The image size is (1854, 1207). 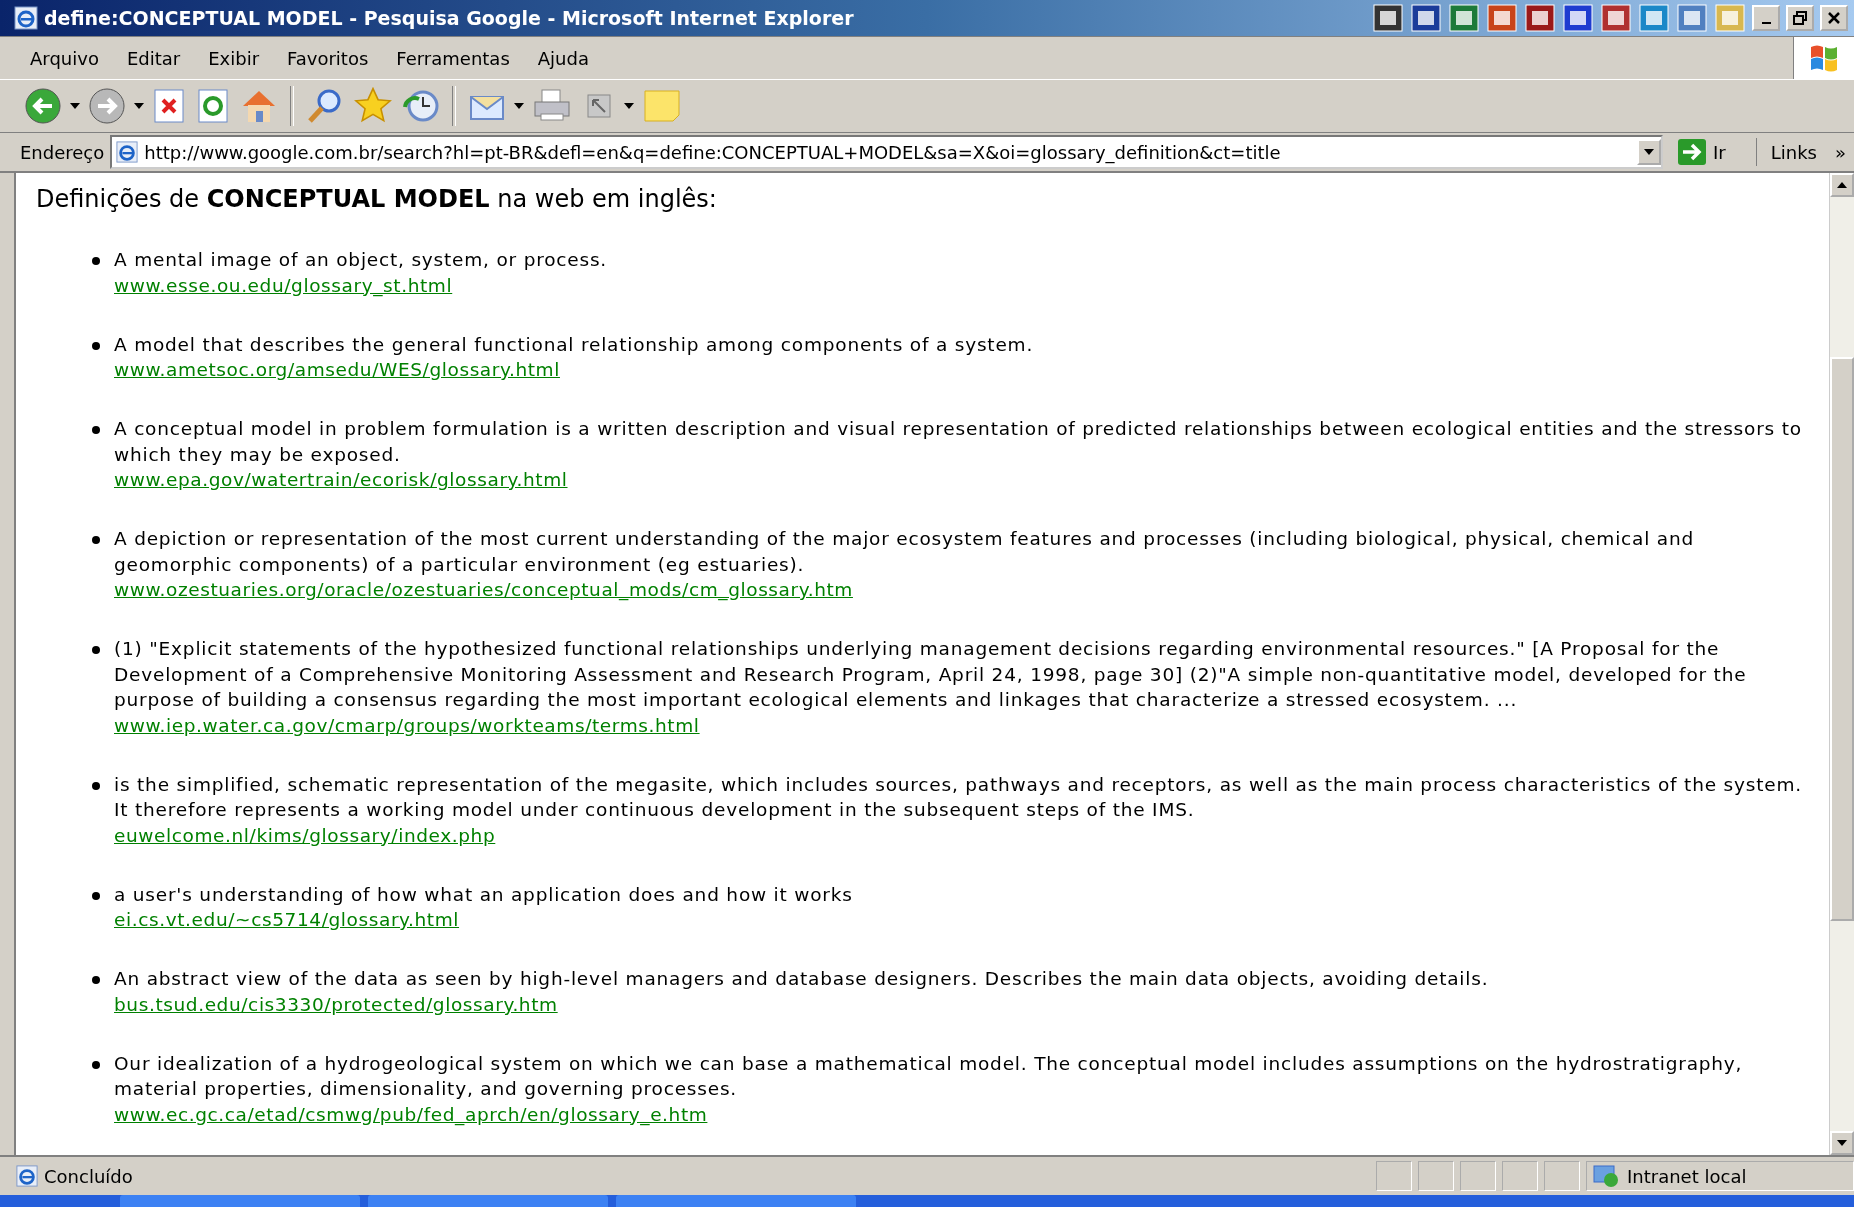 I want to click on page-heading: Definições de CONCEPTUAL MODEL na web em inglês:, so click(x=377, y=199).